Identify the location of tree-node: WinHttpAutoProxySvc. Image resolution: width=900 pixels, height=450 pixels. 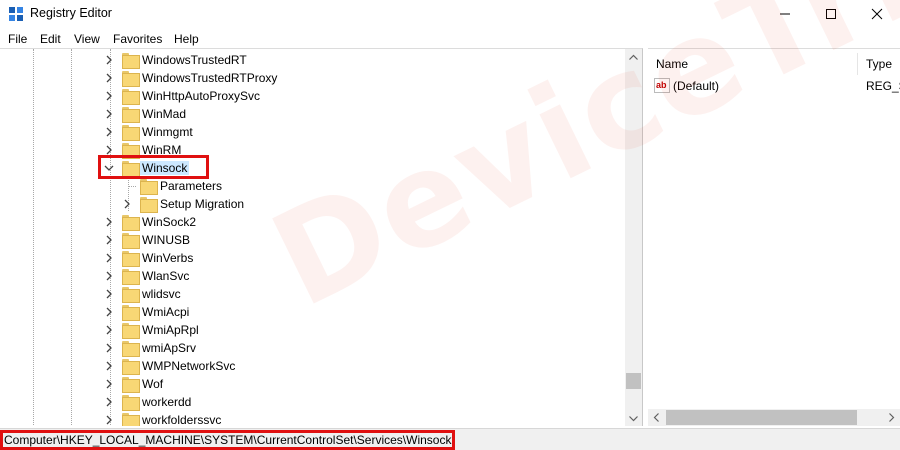
(310, 96).